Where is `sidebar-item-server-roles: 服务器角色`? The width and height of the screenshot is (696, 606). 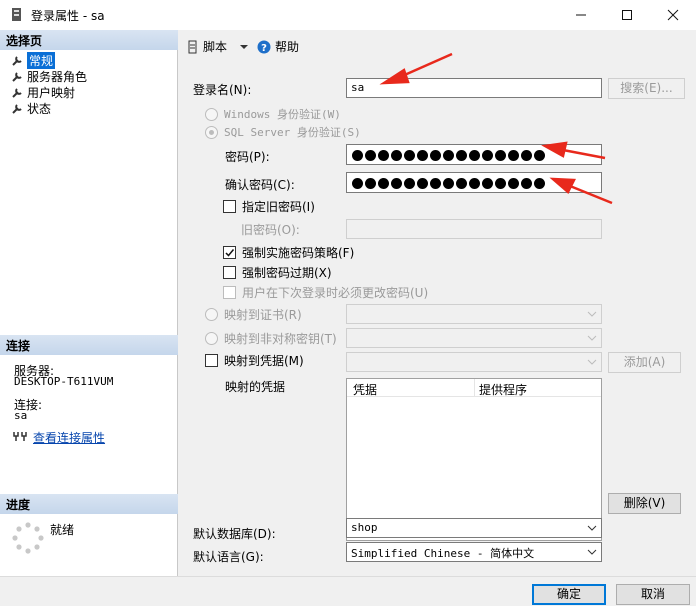
sidebar-item-server-roles: 服务器角色 is located at coordinates (49, 76).